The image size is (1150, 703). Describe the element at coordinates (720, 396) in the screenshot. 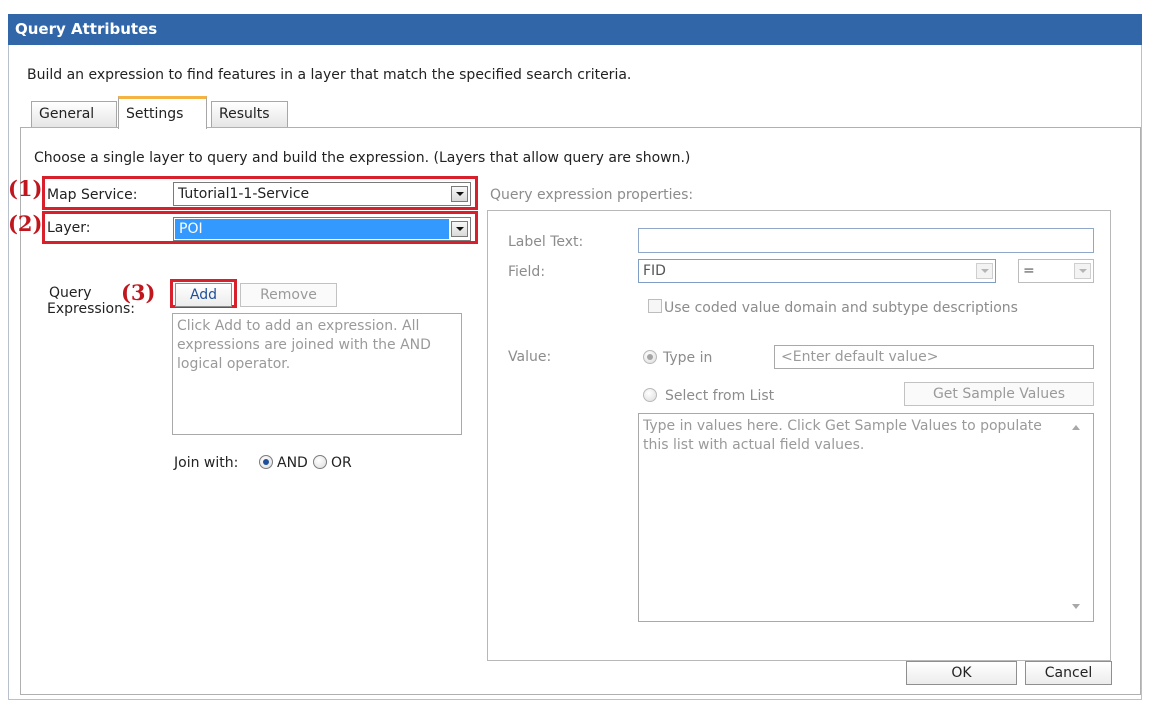

I see `select-from-list-label: Select from List` at that location.